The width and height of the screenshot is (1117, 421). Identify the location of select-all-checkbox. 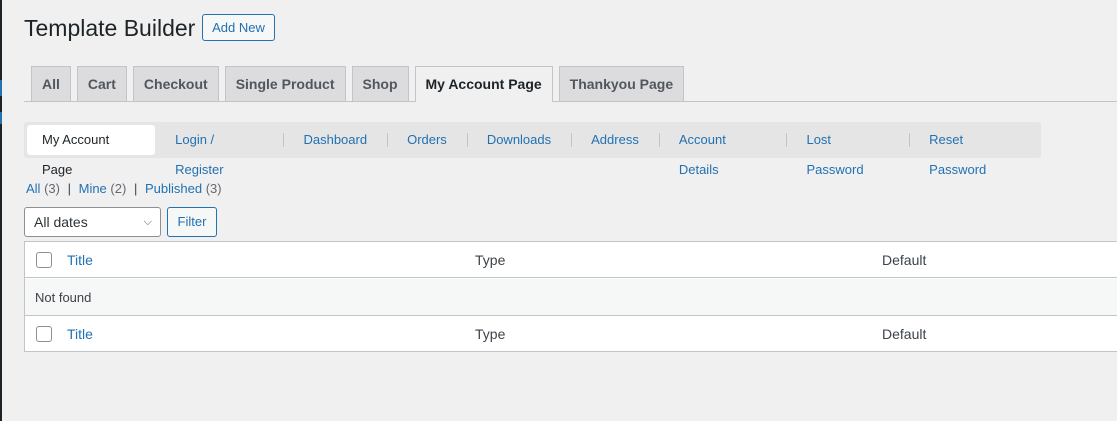
(44, 260).